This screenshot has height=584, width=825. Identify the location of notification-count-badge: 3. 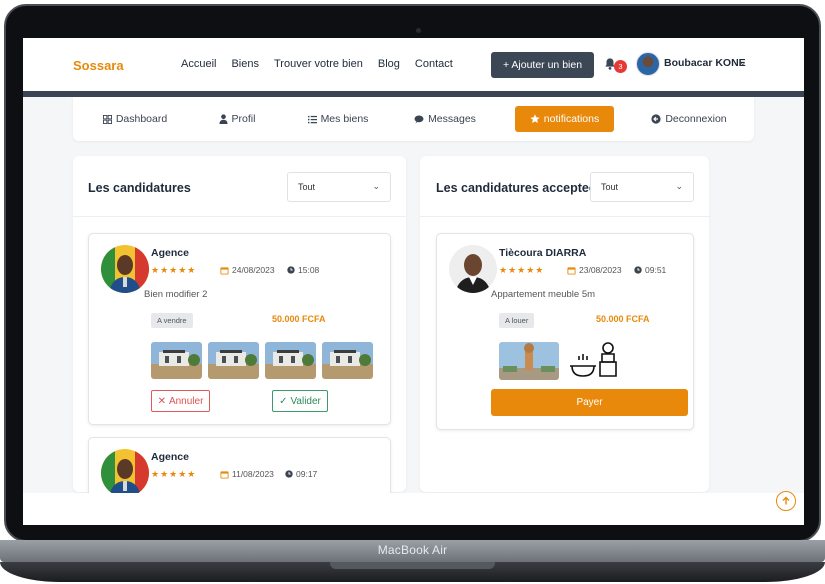
(620, 66).